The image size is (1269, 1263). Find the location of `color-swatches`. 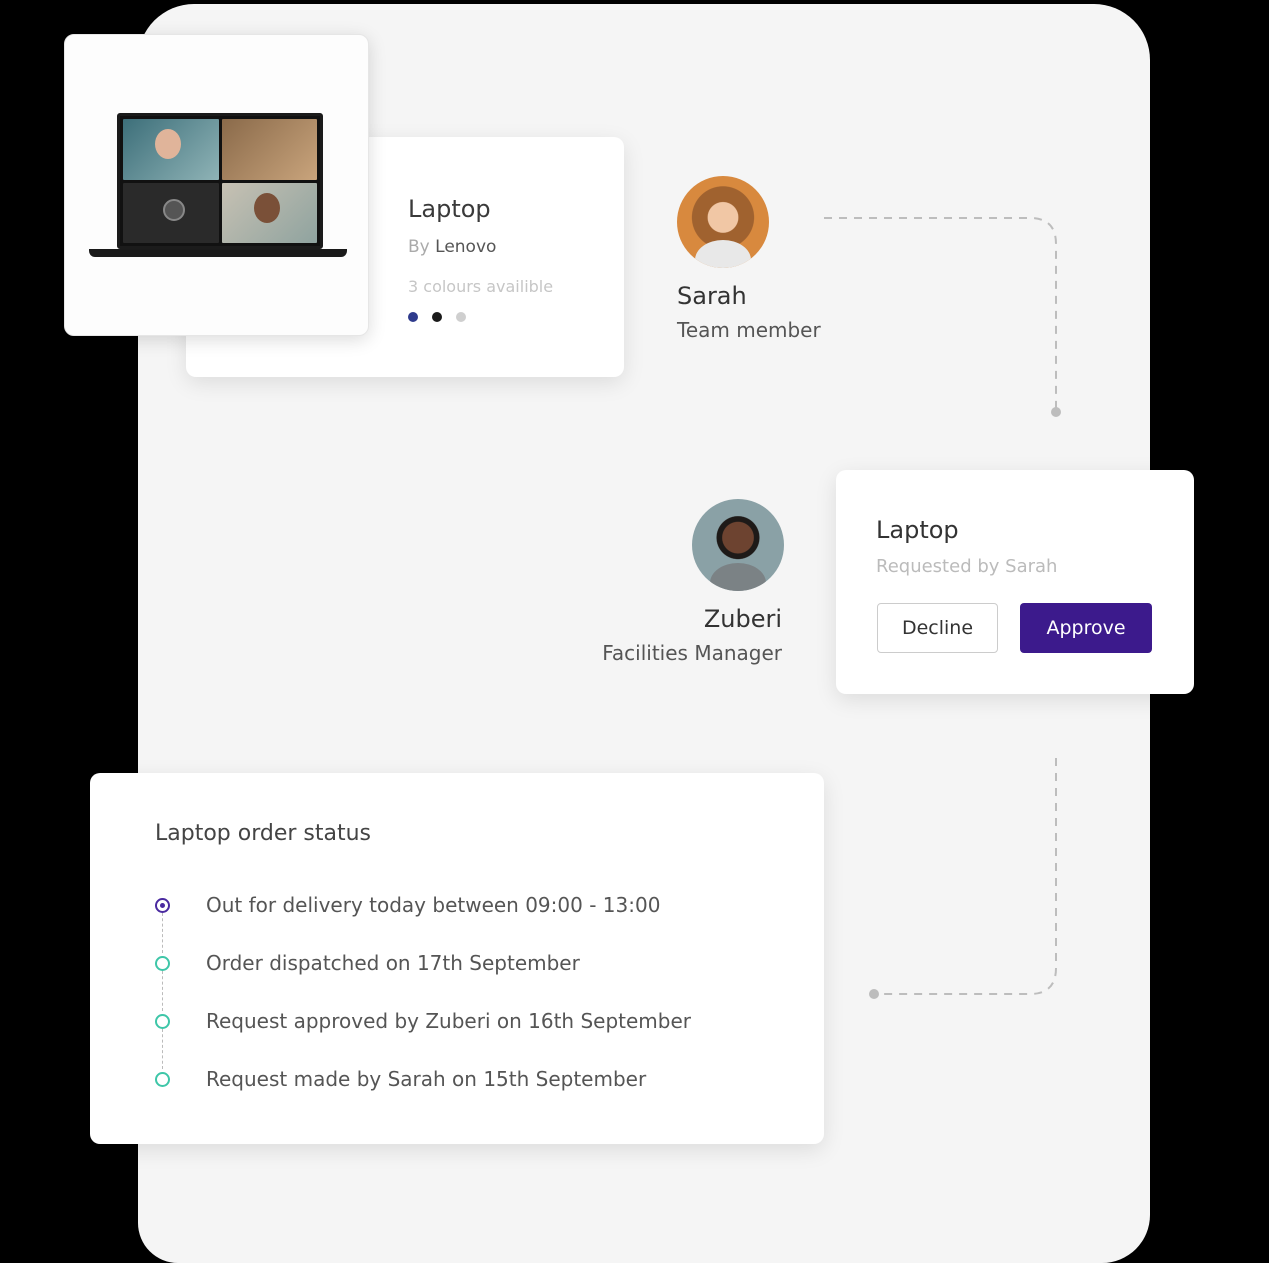

color-swatches is located at coordinates (437, 317).